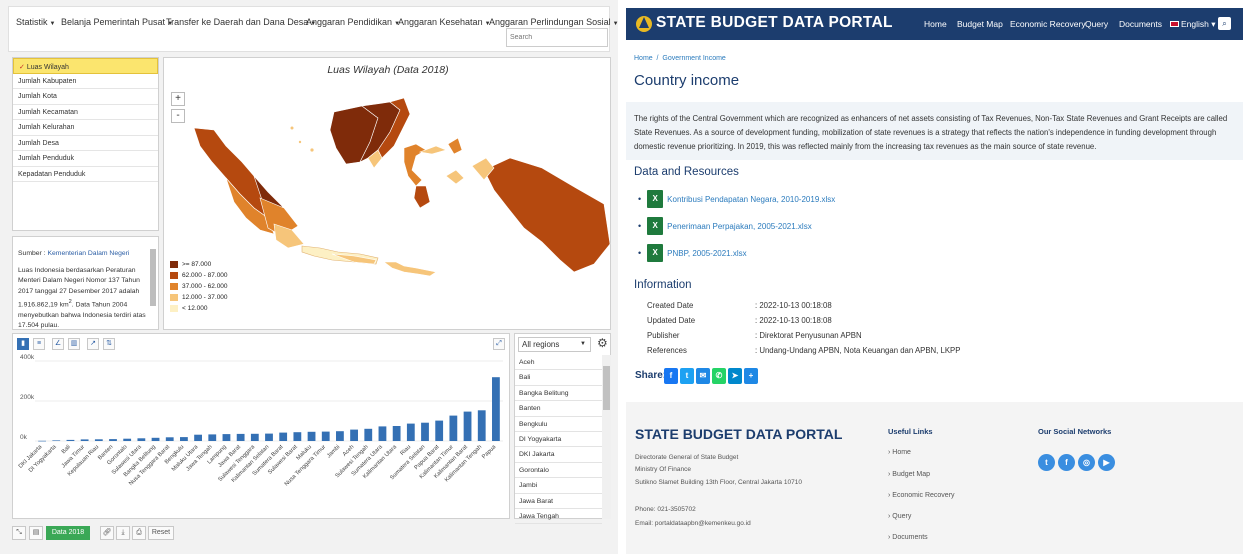  Describe the element at coordinates (1224, 23) in the screenshot. I see `search-icon: ⌕` at that location.